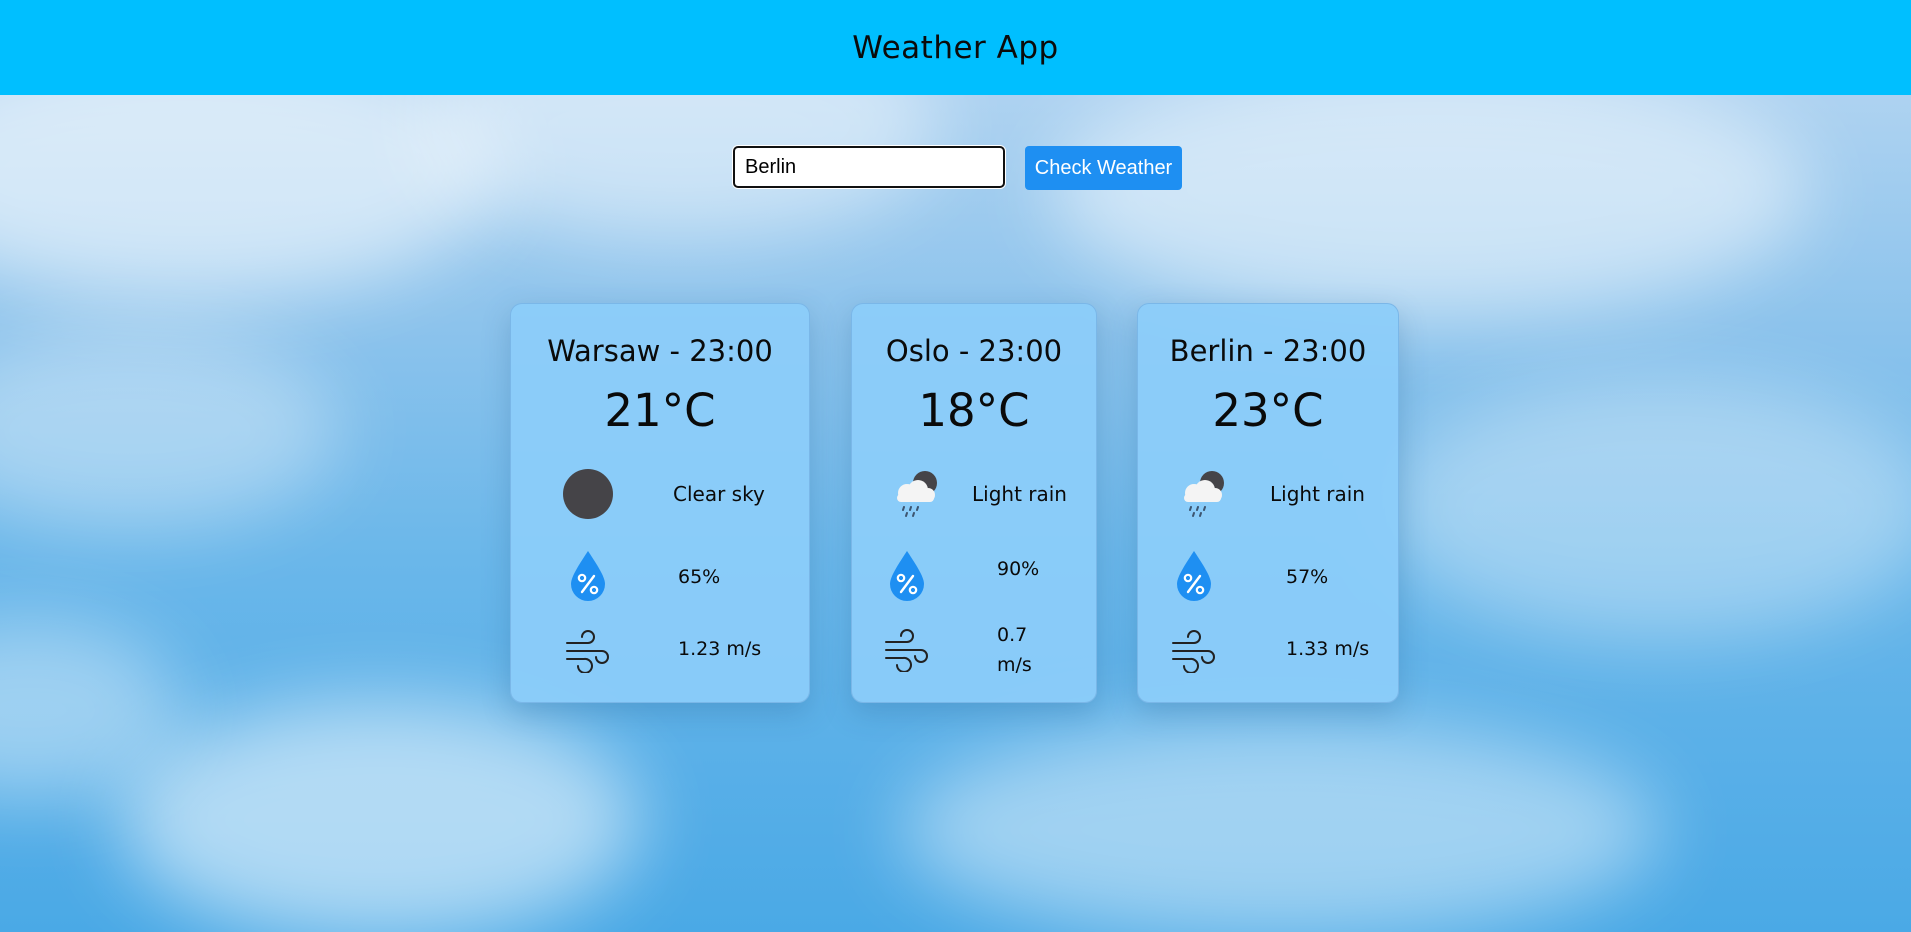 This screenshot has height=932, width=1911. What do you see at coordinates (699, 577) in the screenshot?
I see `humidity-value: 65%` at bounding box center [699, 577].